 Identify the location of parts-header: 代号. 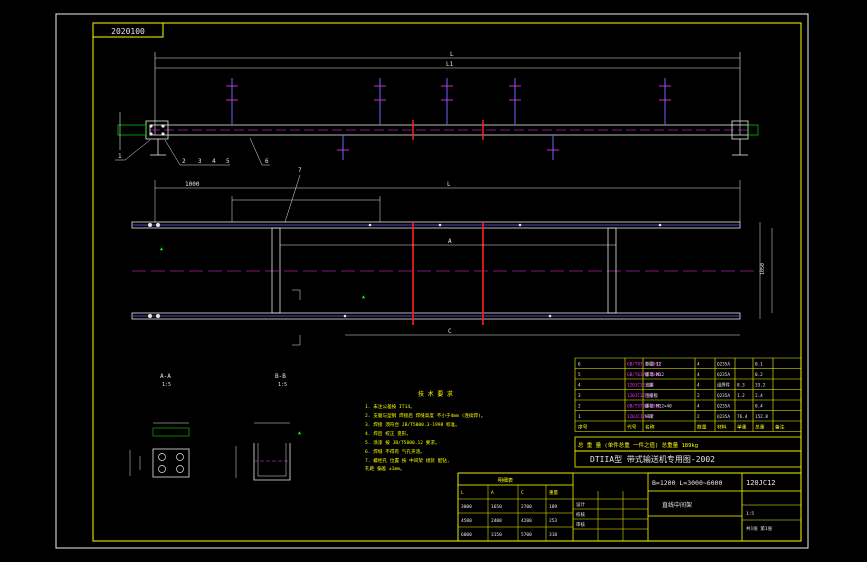
(632, 427).